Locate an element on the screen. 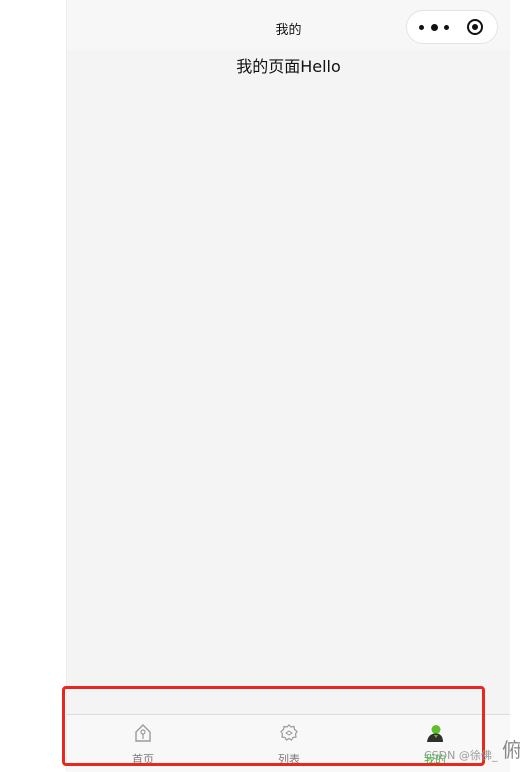  watermark: CSDN @徐佛_ is located at coordinates (461, 755).